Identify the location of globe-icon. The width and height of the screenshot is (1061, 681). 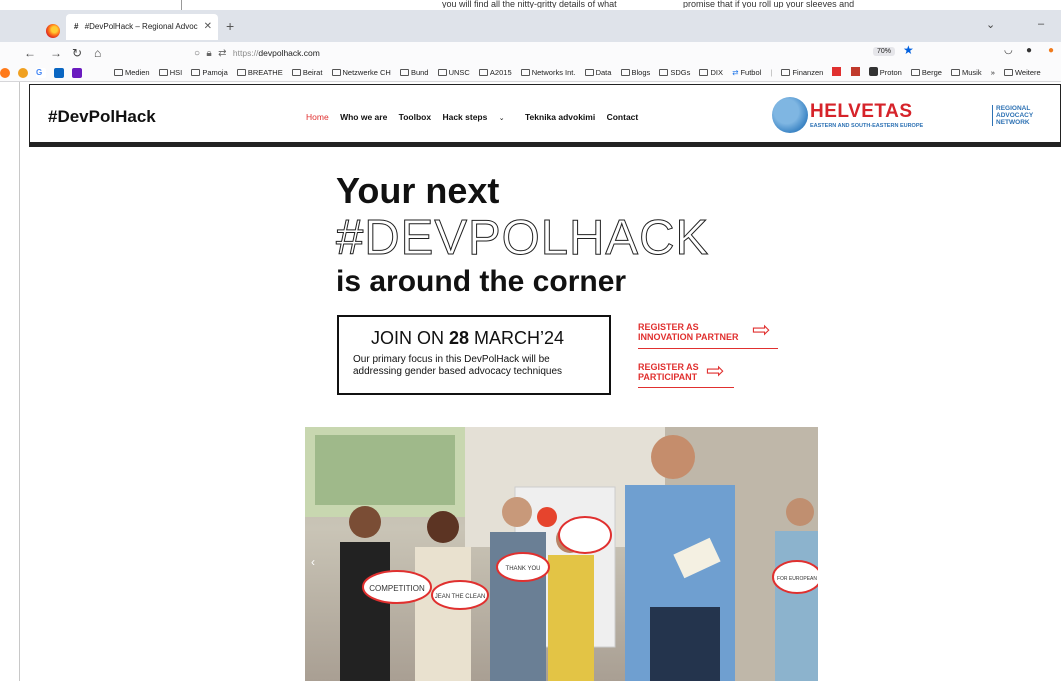
(790, 115).